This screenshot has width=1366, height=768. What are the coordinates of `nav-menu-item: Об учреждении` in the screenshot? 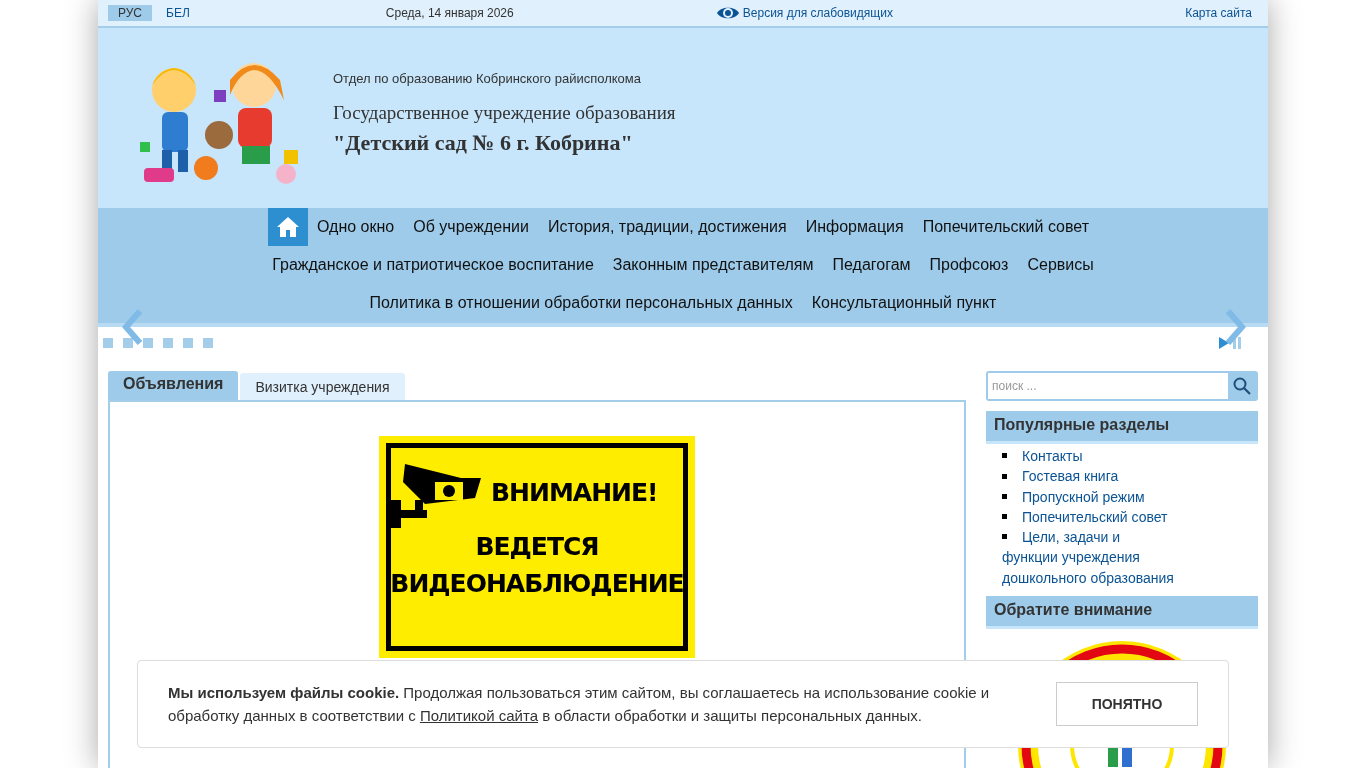 It's located at (471, 227).